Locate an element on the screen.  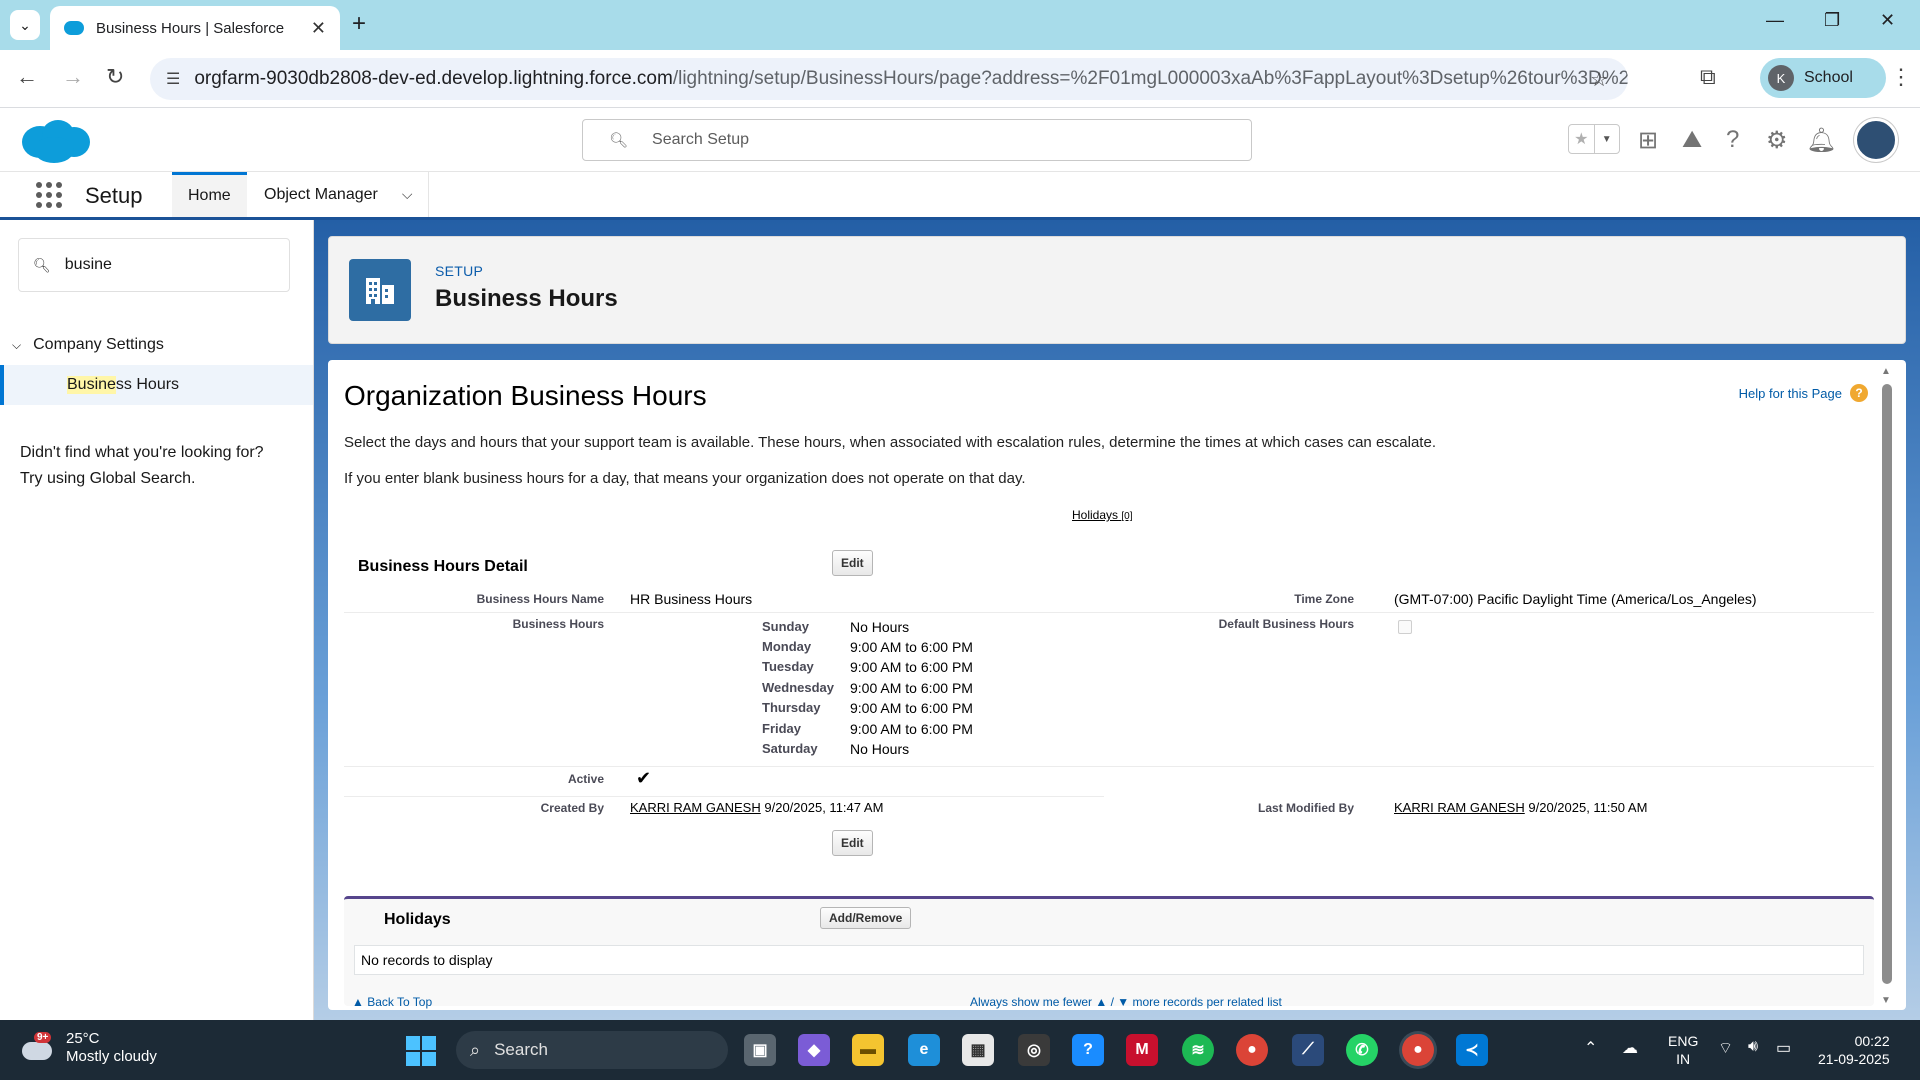
bookmark-star-icon: ☆ is located at coordinates (1599, 79).